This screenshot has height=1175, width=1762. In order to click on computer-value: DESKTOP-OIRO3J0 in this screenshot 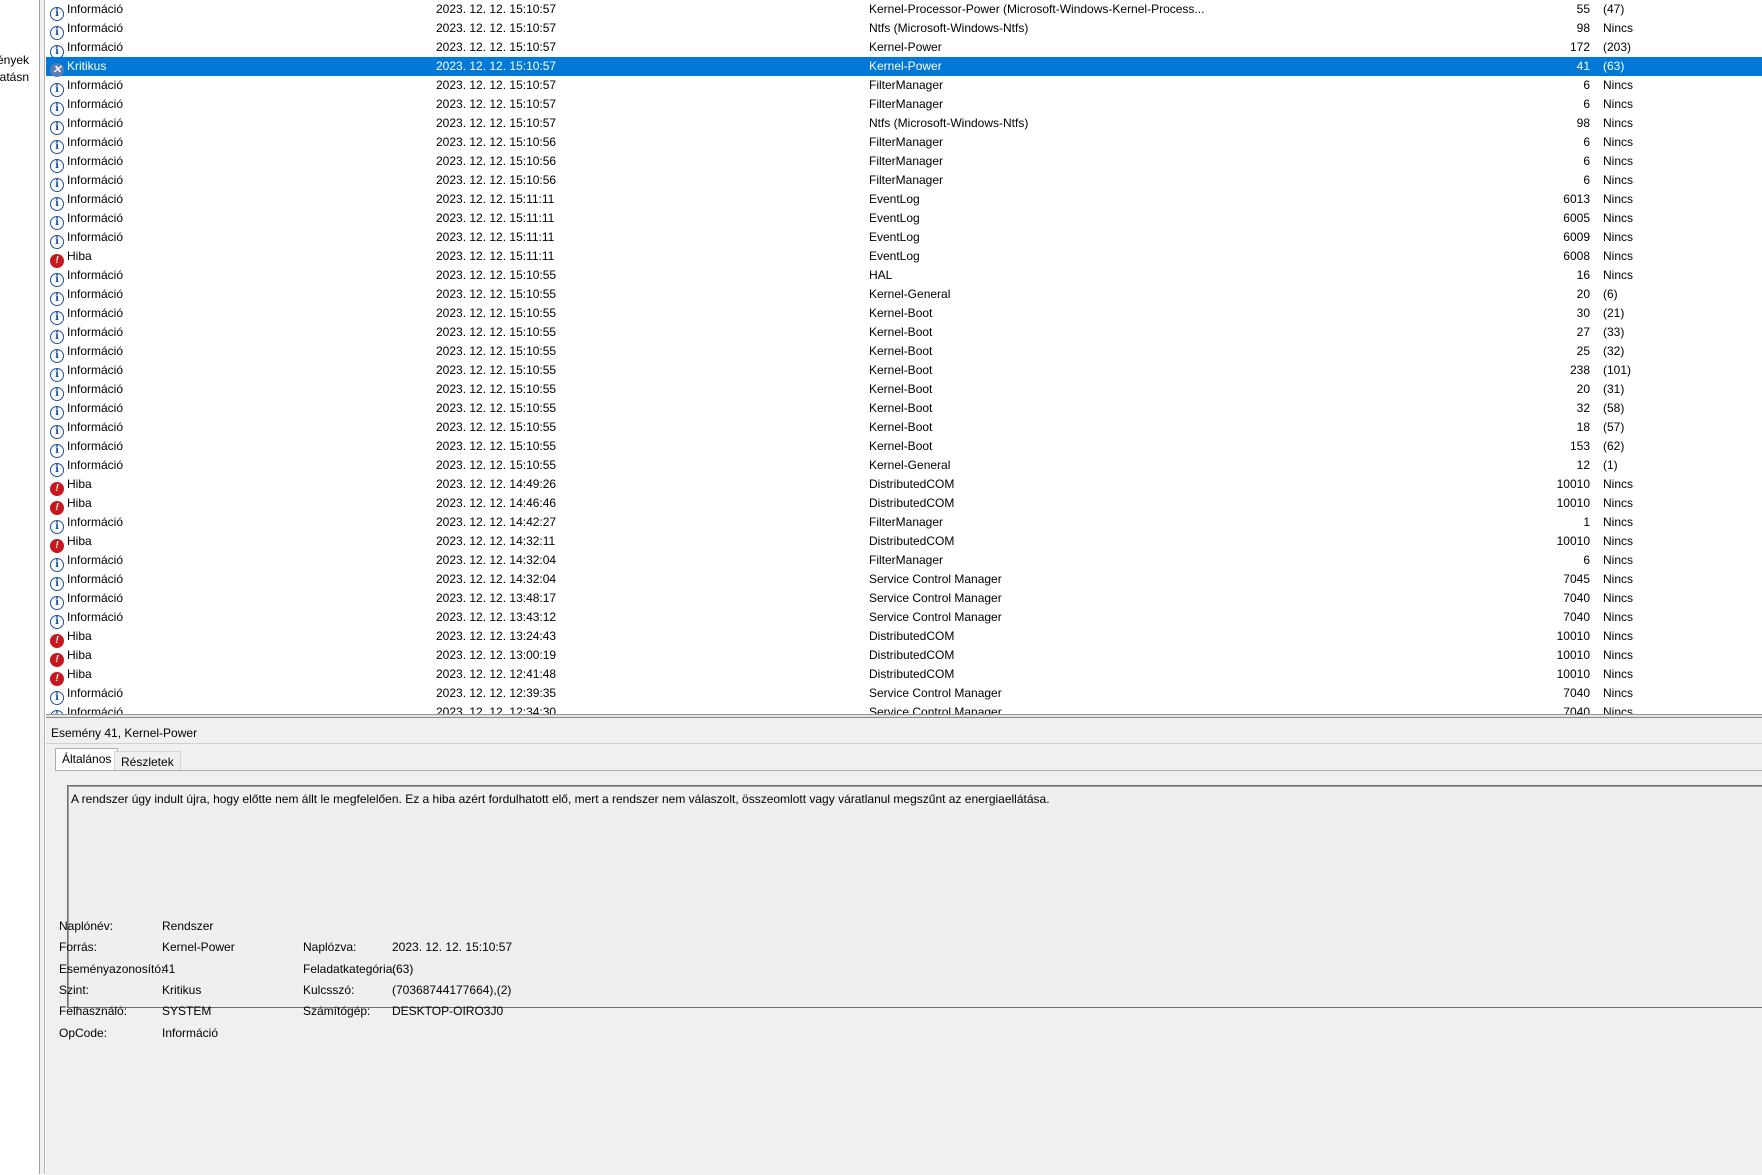, I will do `click(447, 1011)`.